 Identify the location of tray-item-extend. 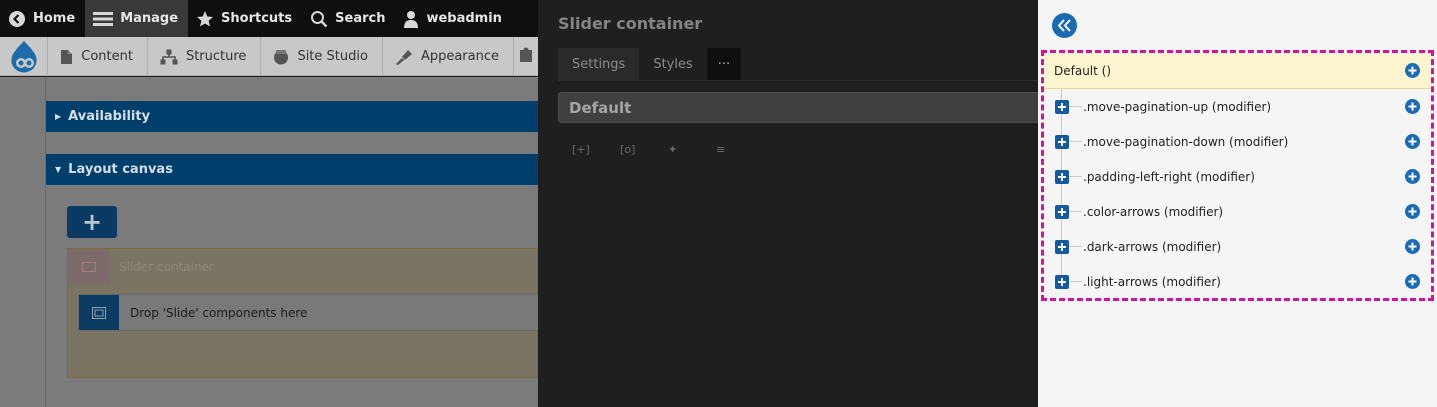
(525, 56).